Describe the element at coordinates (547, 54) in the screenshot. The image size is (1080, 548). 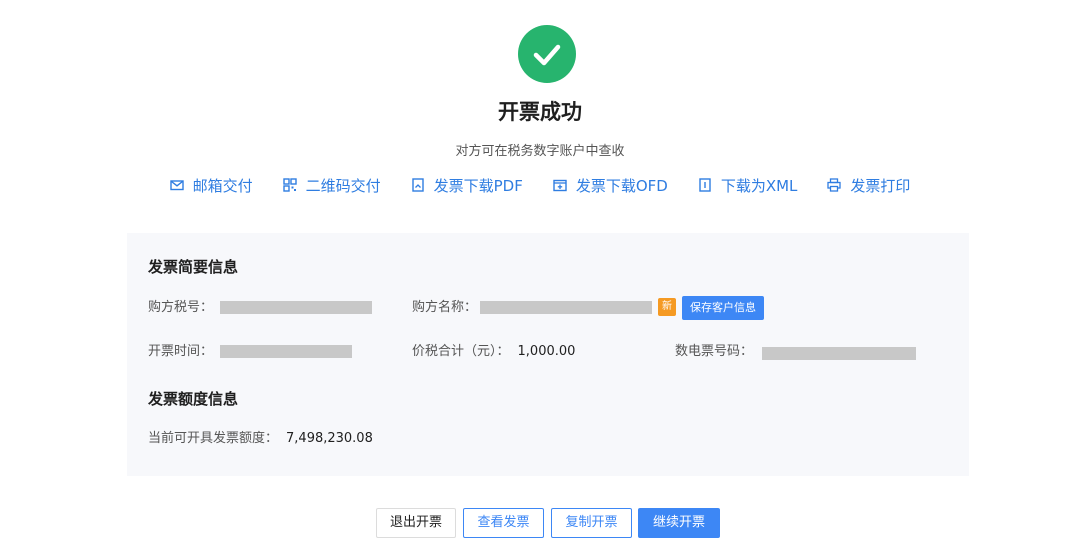
I see `success-check-icon` at that location.